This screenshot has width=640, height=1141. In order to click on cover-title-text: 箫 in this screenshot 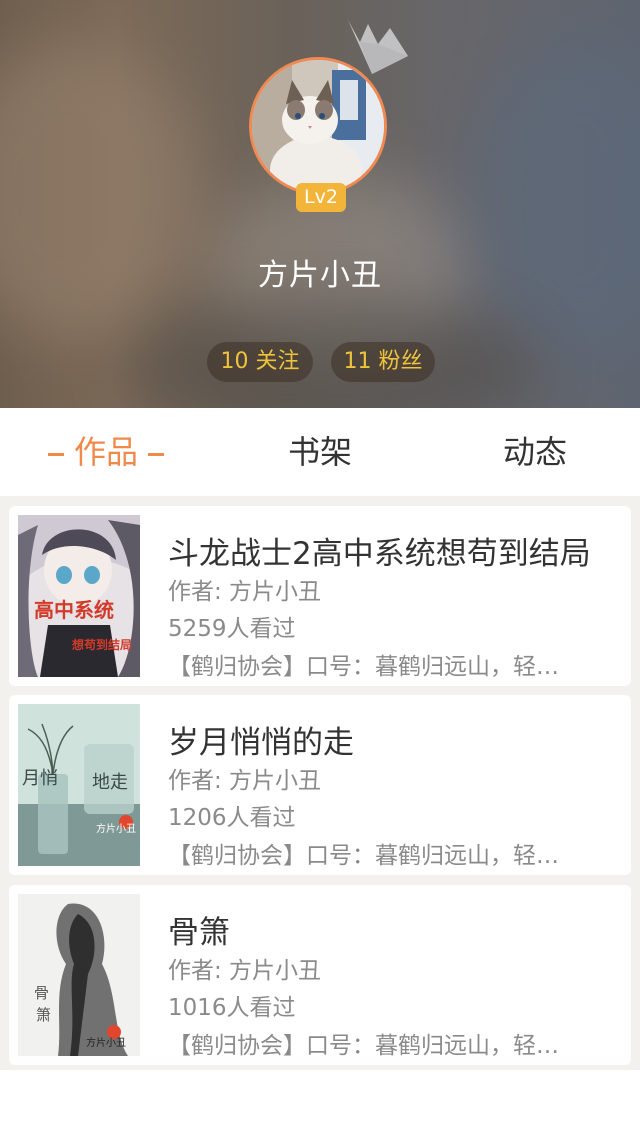, I will do `click(43, 1015)`.